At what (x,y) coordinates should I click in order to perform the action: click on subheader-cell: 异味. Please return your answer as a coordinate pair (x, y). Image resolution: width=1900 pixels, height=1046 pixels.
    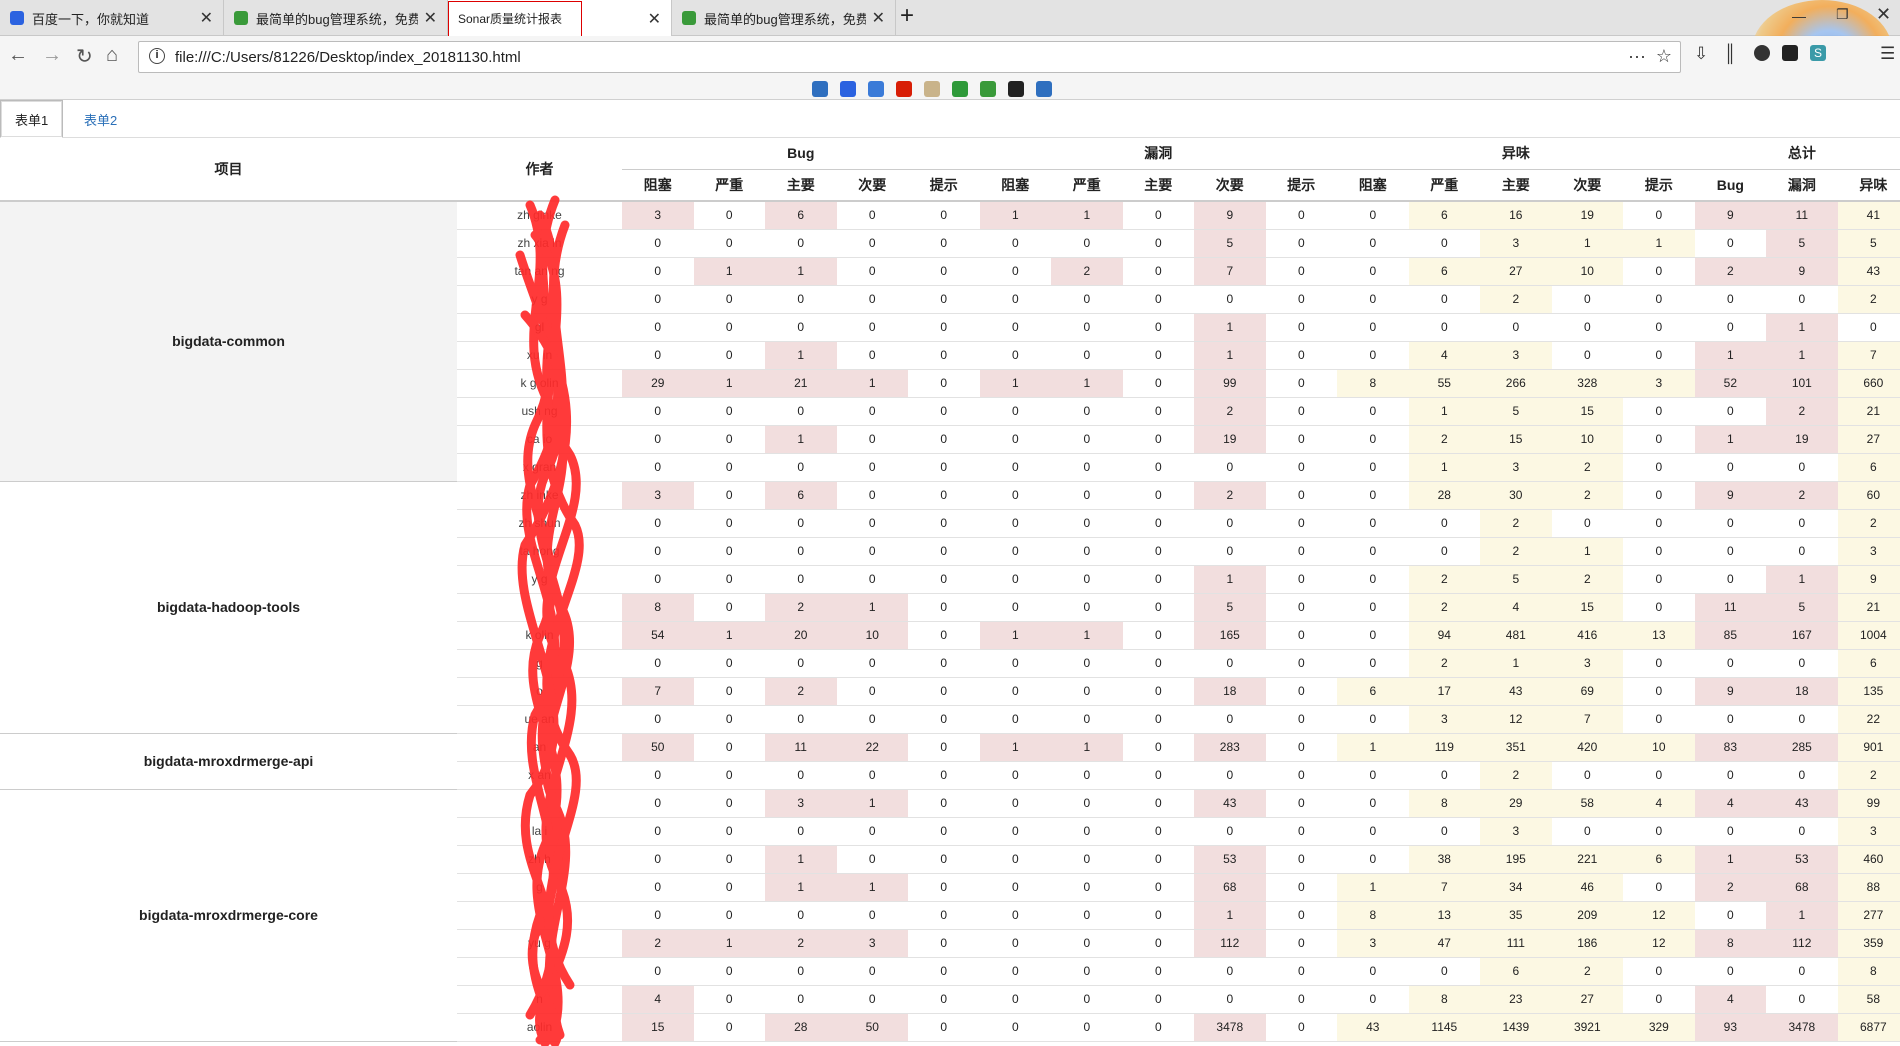
    Looking at the image, I should click on (1868, 185).